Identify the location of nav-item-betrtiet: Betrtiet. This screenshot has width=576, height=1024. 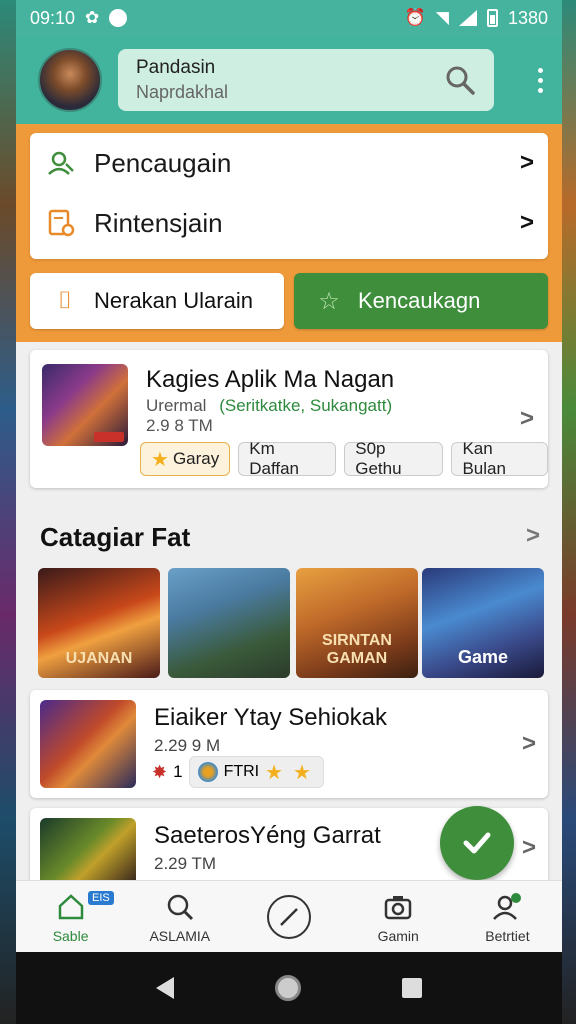
(507, 916).